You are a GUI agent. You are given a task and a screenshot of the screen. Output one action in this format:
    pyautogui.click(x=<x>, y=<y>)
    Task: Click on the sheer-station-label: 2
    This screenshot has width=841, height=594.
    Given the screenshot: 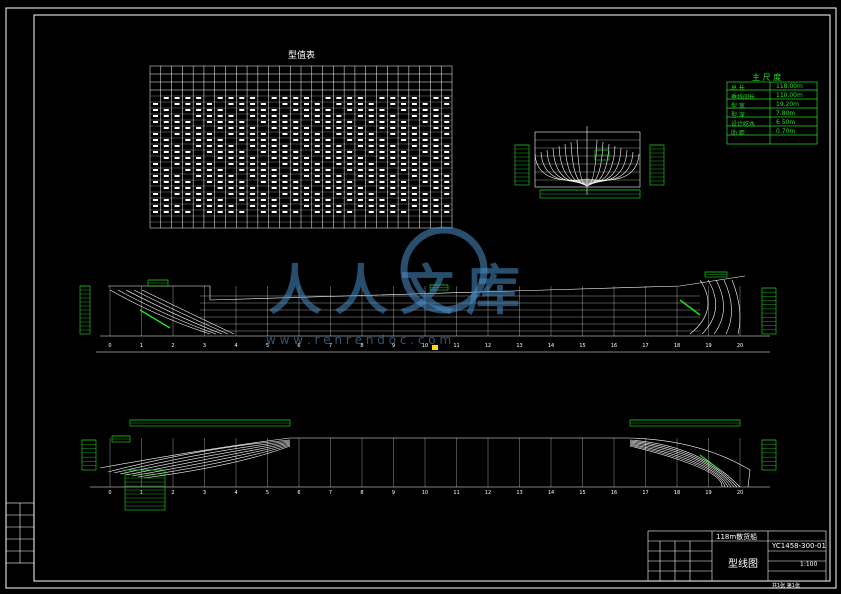 What is the action you would take?
    pyautogui.click(x=172, y=346)
    